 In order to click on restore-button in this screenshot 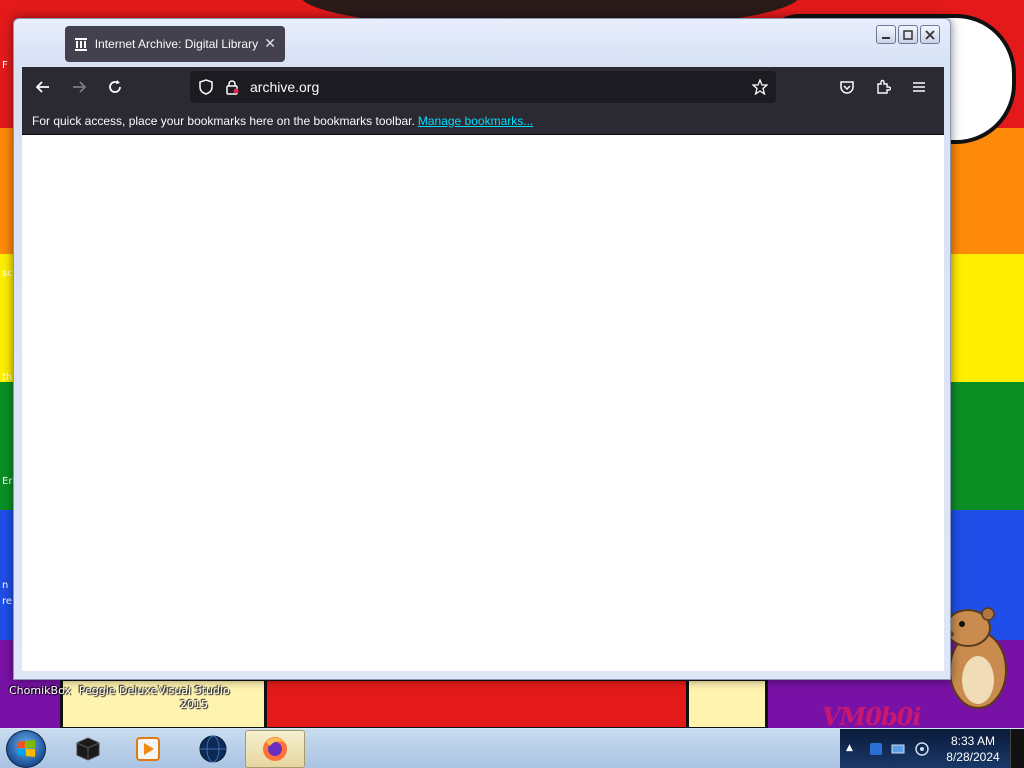, I will do `click(908, 34)`.